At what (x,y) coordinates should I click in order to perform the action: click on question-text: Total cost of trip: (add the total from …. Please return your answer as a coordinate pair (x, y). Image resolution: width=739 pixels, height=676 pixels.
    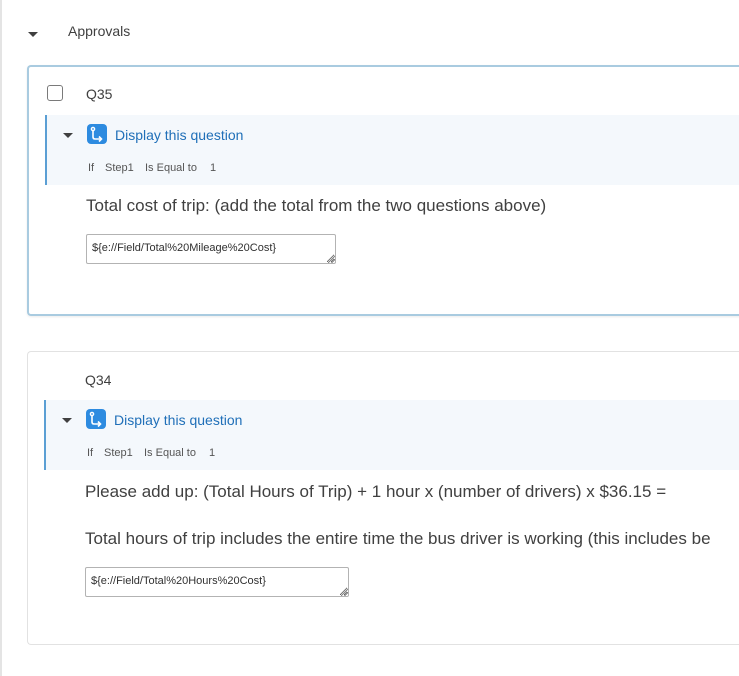
    Looking at the image, I should click on (316, 206).